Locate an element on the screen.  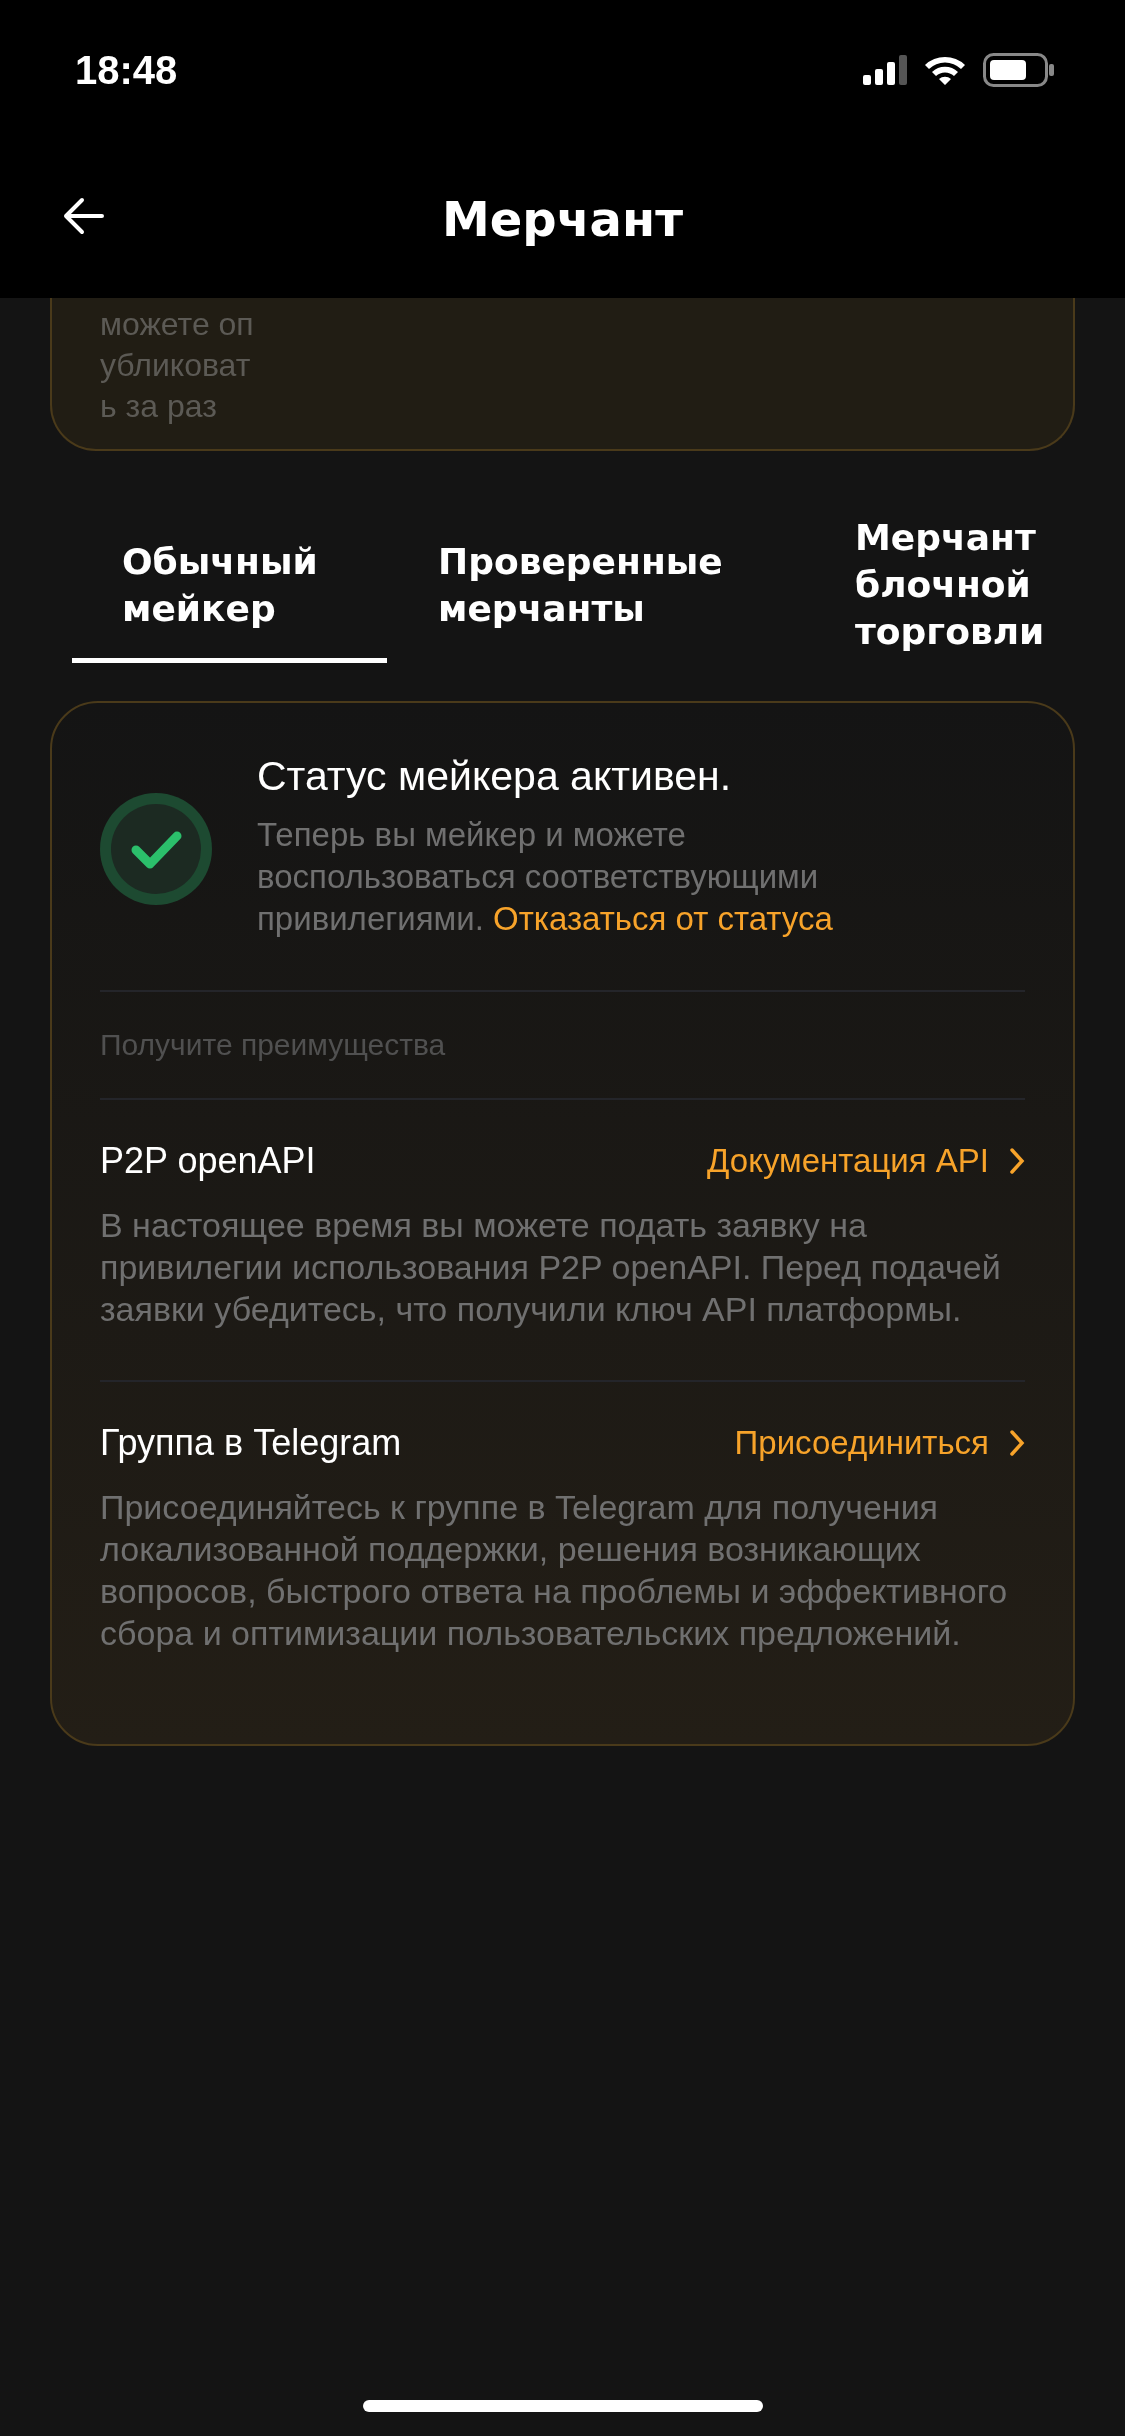
wifi-icon is located at coordinates (945, 70).